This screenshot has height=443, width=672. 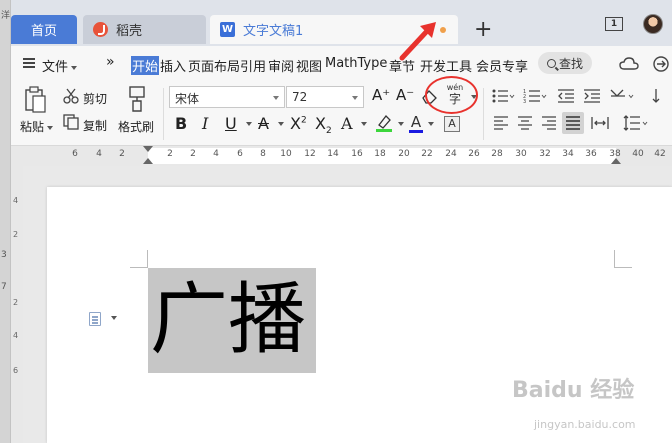 What do you see at coordinates (253, 65) in the screenshot?
I see `tab-references: 引用` at bounding box center [253, 65].